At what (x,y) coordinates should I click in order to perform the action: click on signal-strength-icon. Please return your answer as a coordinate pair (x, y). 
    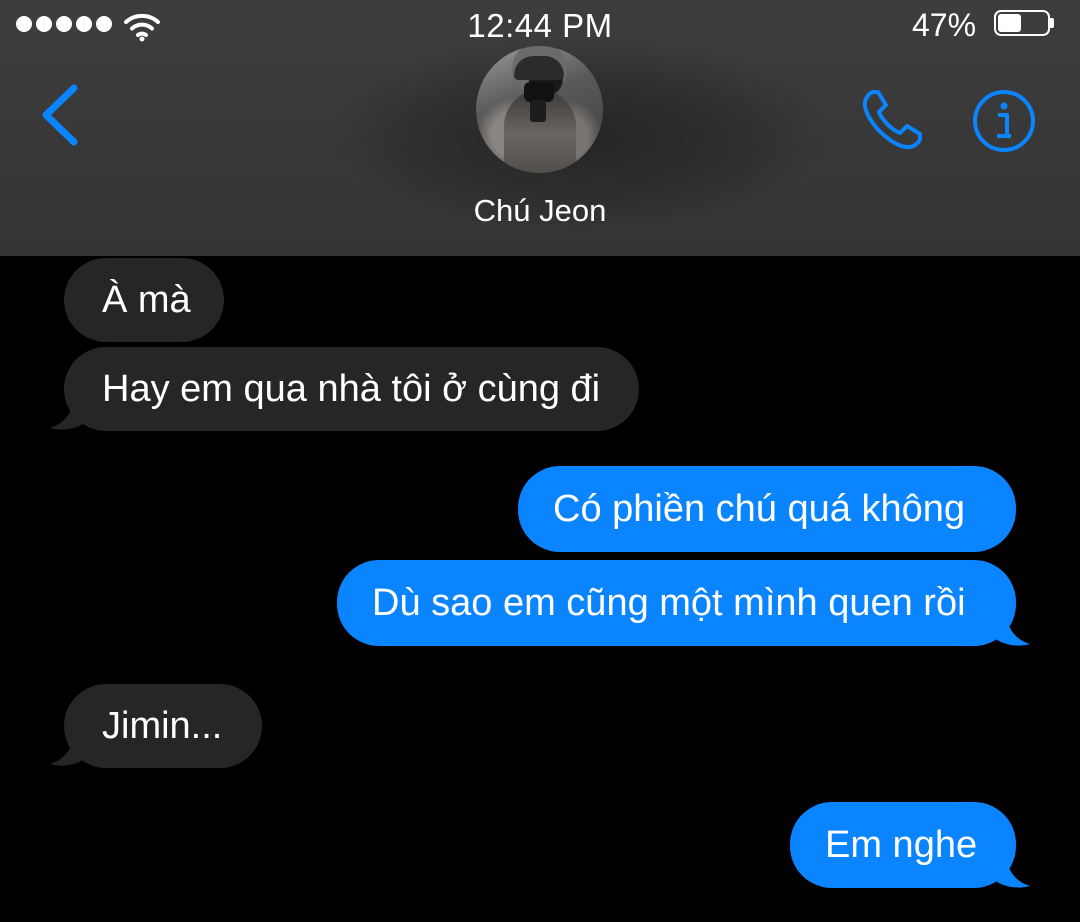
    Looking at the image, I should click on (64, 24).